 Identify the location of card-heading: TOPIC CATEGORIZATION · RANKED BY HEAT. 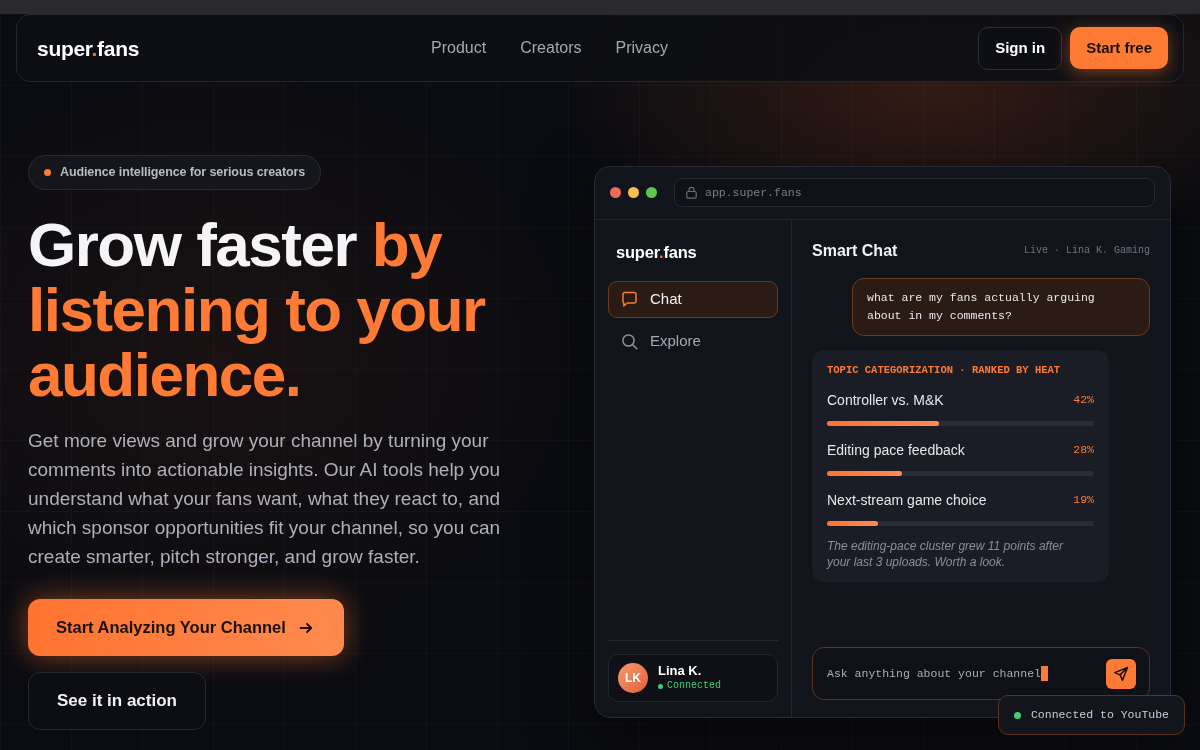
(944, 370).